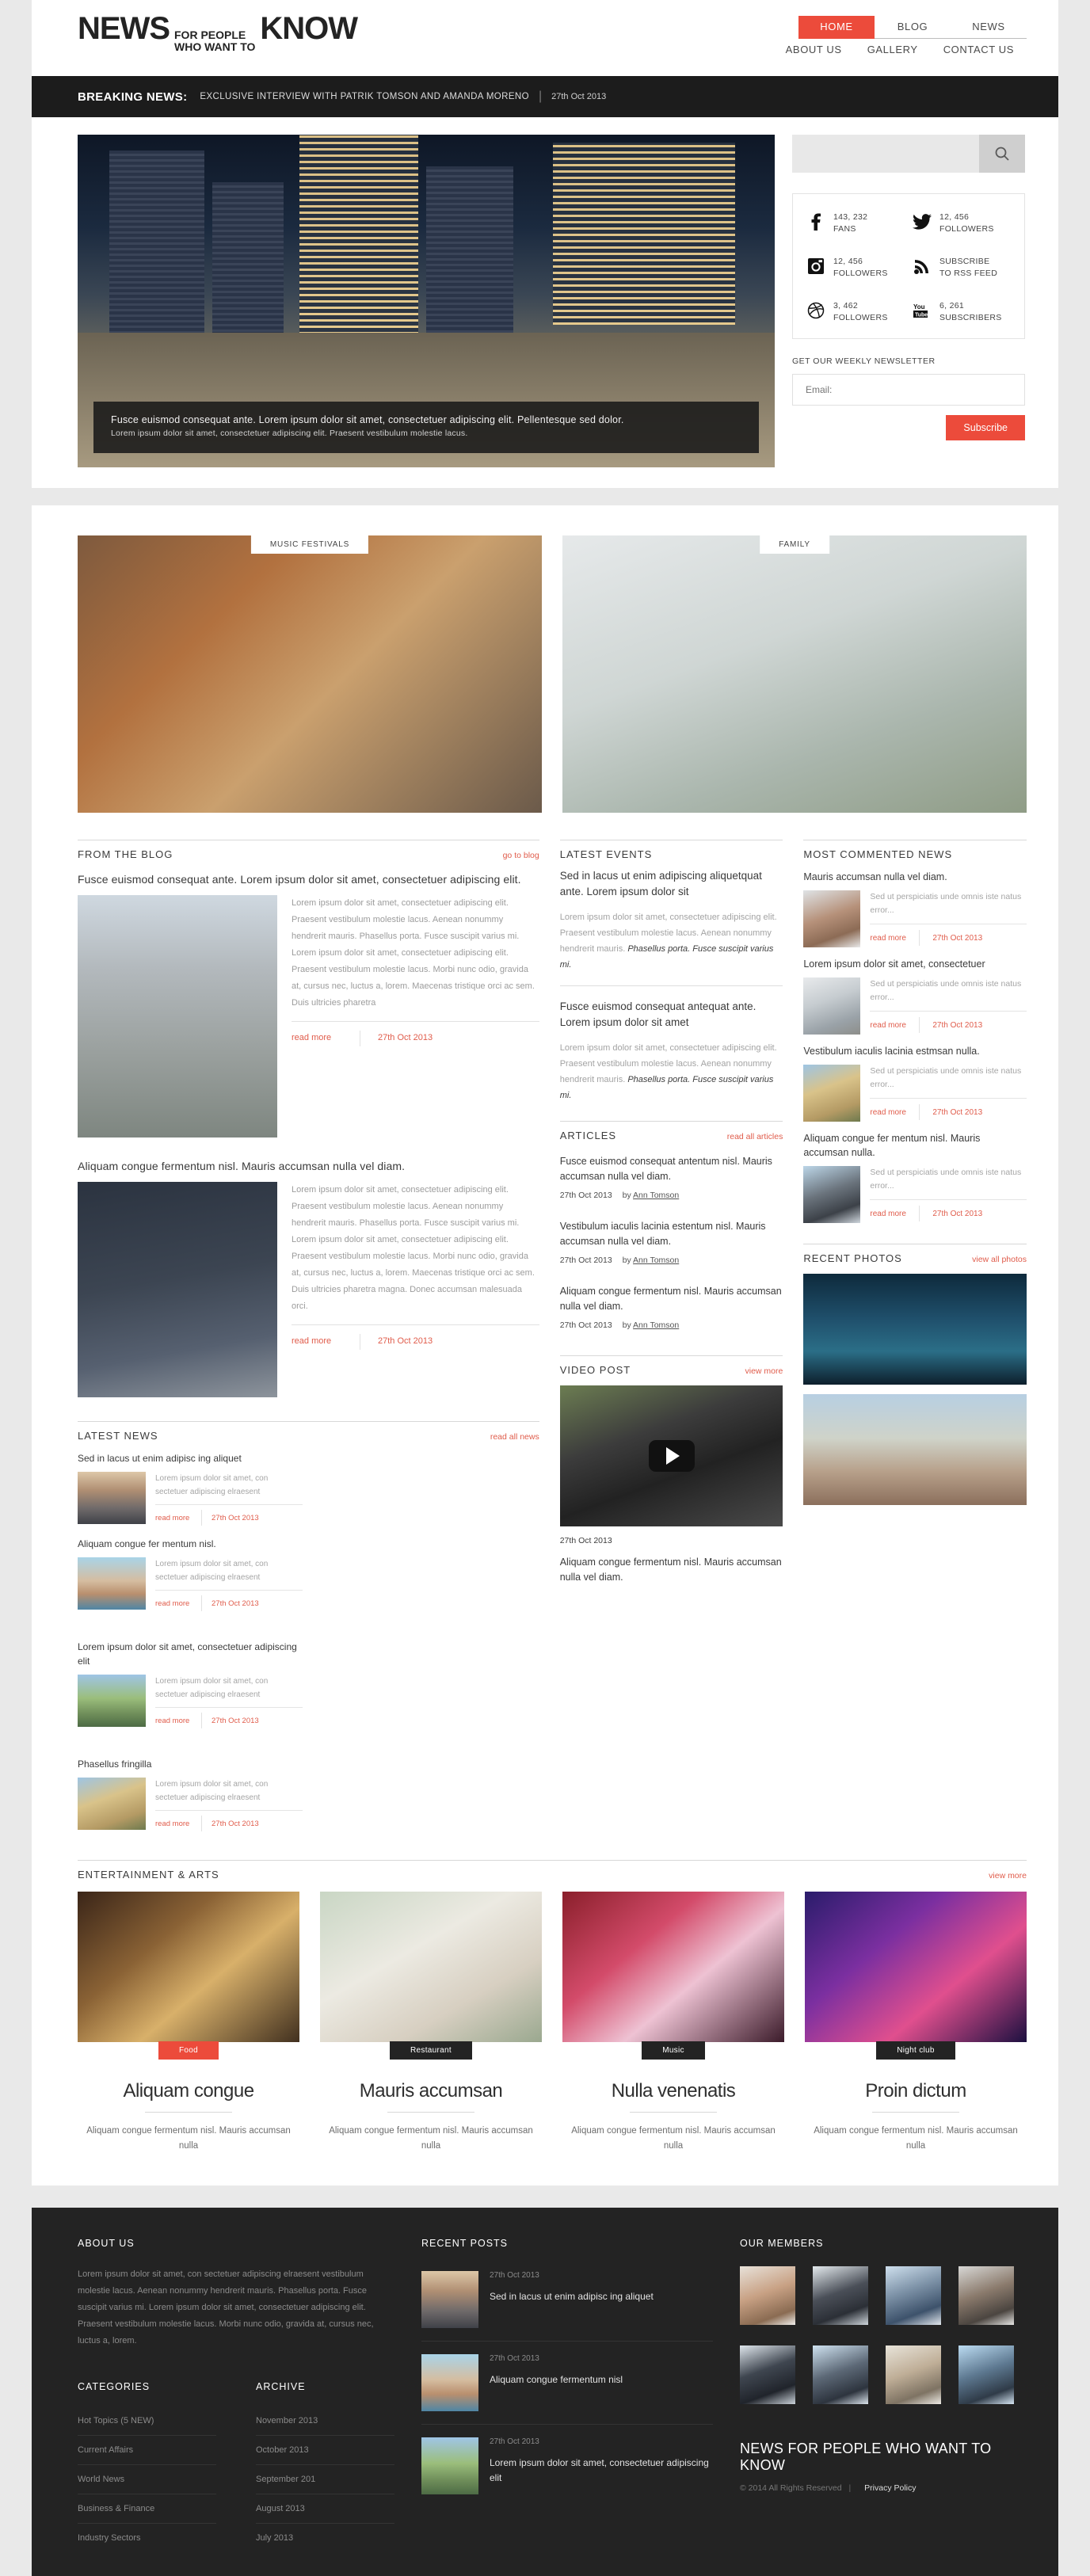 The image size is (1090, 2576). I want to click on latest-news-item-1-read-more: read more, so click(178, 1518).